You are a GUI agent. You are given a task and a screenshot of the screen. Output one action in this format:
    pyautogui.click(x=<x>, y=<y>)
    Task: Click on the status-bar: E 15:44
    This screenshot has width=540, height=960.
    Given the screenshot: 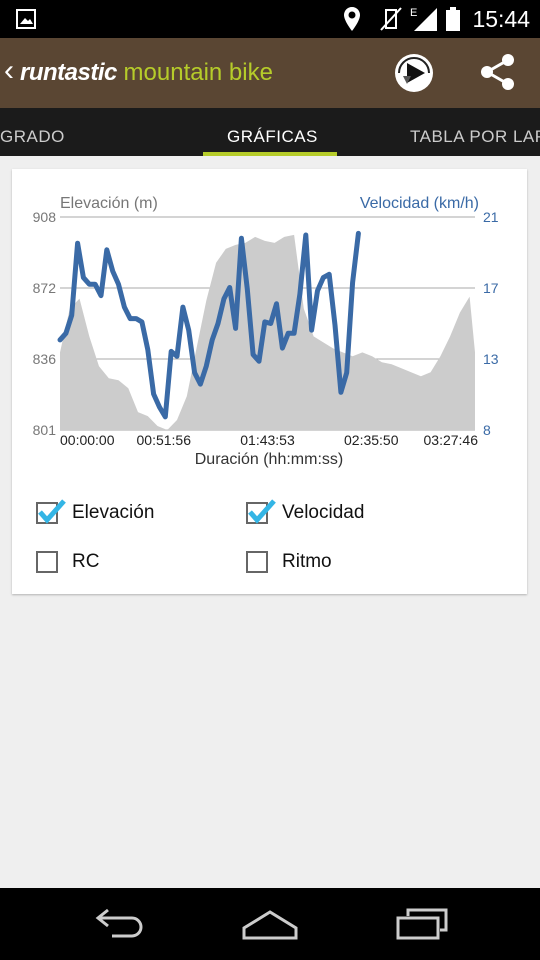 What is the action you would take?
    pyautogui.click(x=270, y=19)
    